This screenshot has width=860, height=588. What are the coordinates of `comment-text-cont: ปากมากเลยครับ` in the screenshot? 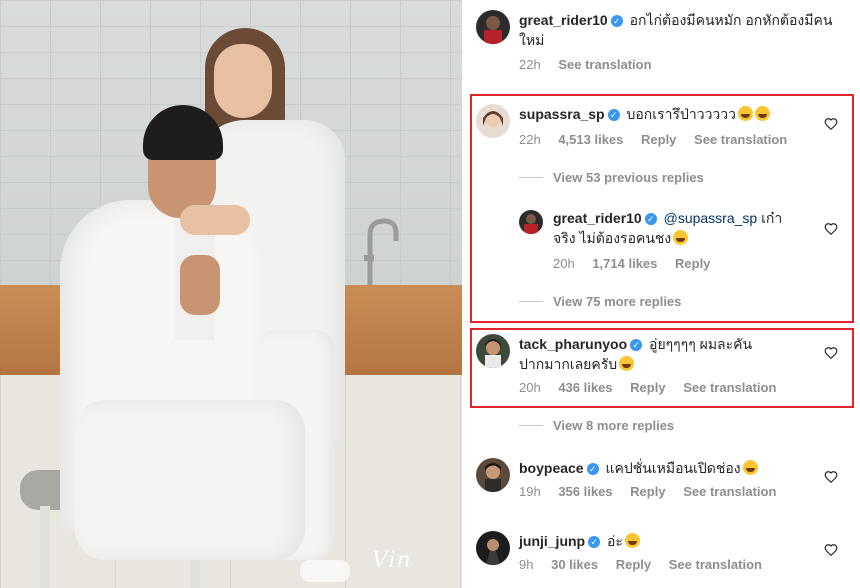 It's located at (568, 364).